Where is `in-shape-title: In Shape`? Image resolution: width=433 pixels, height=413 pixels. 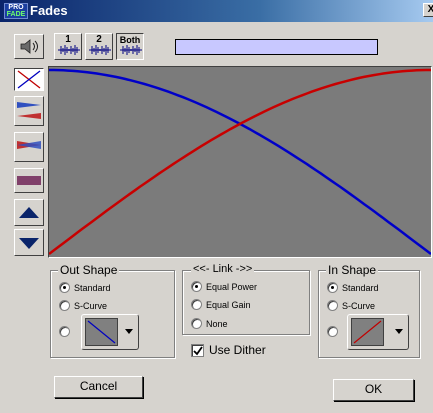 in-shape-title: In Shape is located at coordinates (352, 270).